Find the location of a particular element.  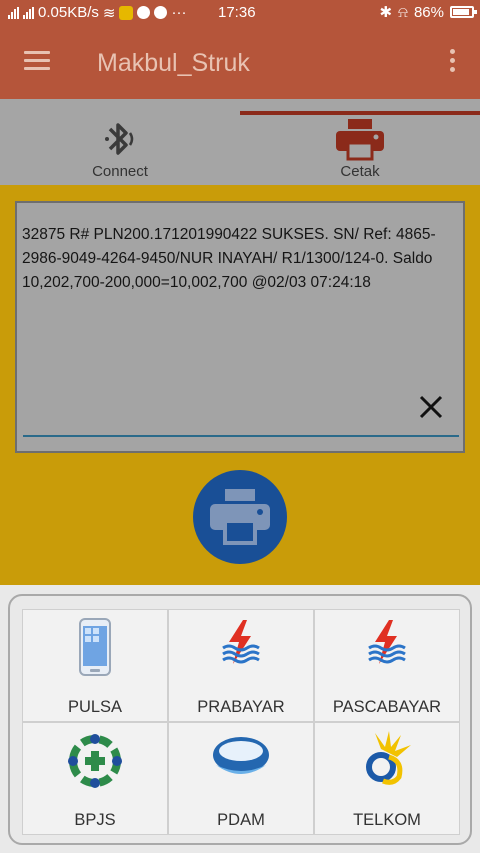

tab-cetak: Cetak is located at coordinates (360, 142).